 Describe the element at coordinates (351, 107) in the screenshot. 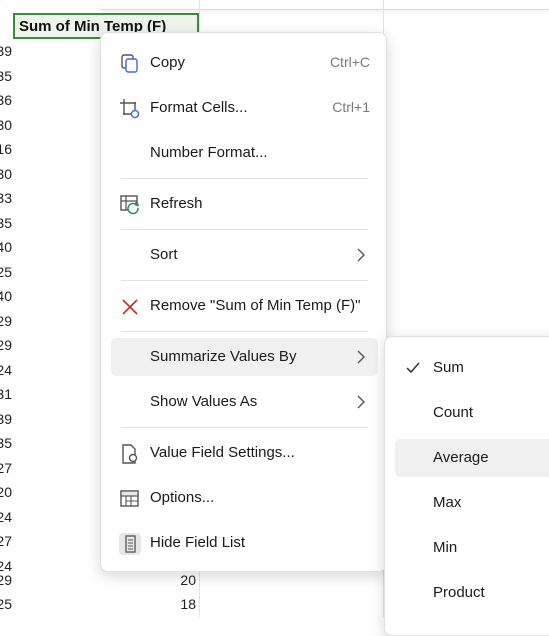

I see `shortcut-text: Ctrl+1` at that location.